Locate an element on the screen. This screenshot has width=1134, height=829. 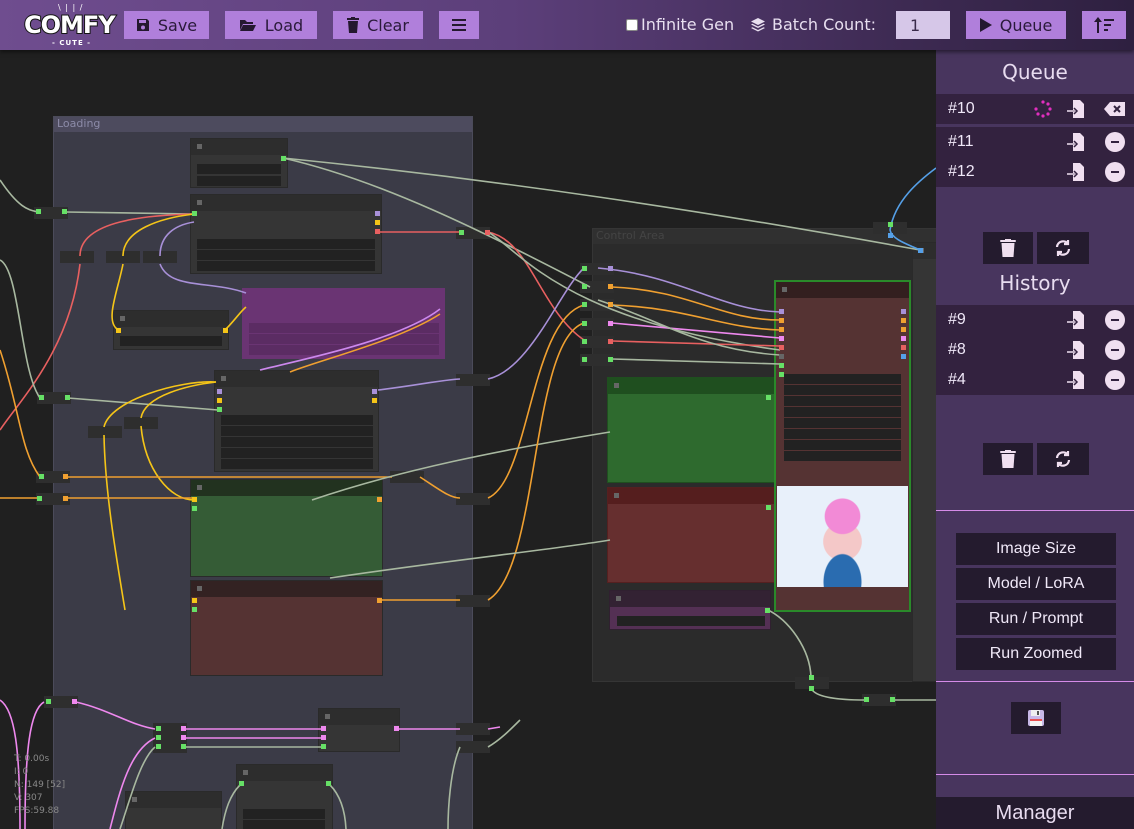
infinite-gen-toggle: Infinite Gen is located at coordinates (680, 24).